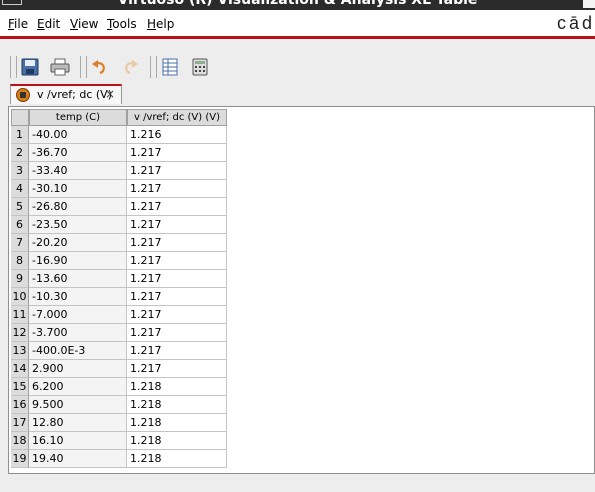 This screenshot has height=492, width=595. I want to click on undo-button, so click(100, 67).